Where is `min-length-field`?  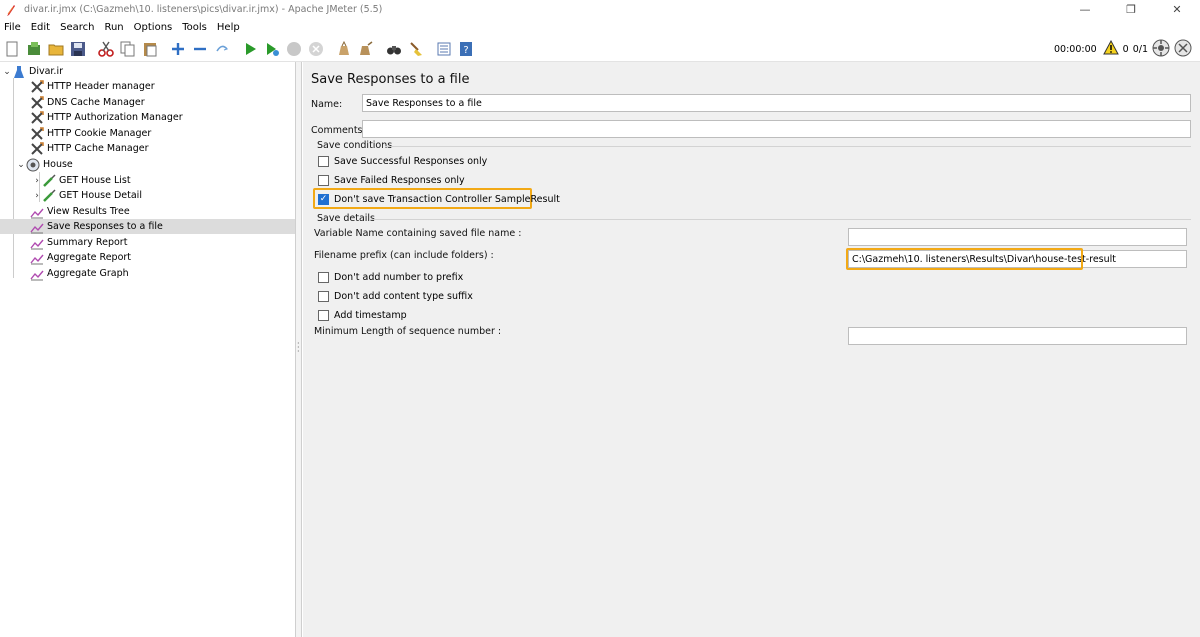
min-length-field is located at coordinates (1017, 336).